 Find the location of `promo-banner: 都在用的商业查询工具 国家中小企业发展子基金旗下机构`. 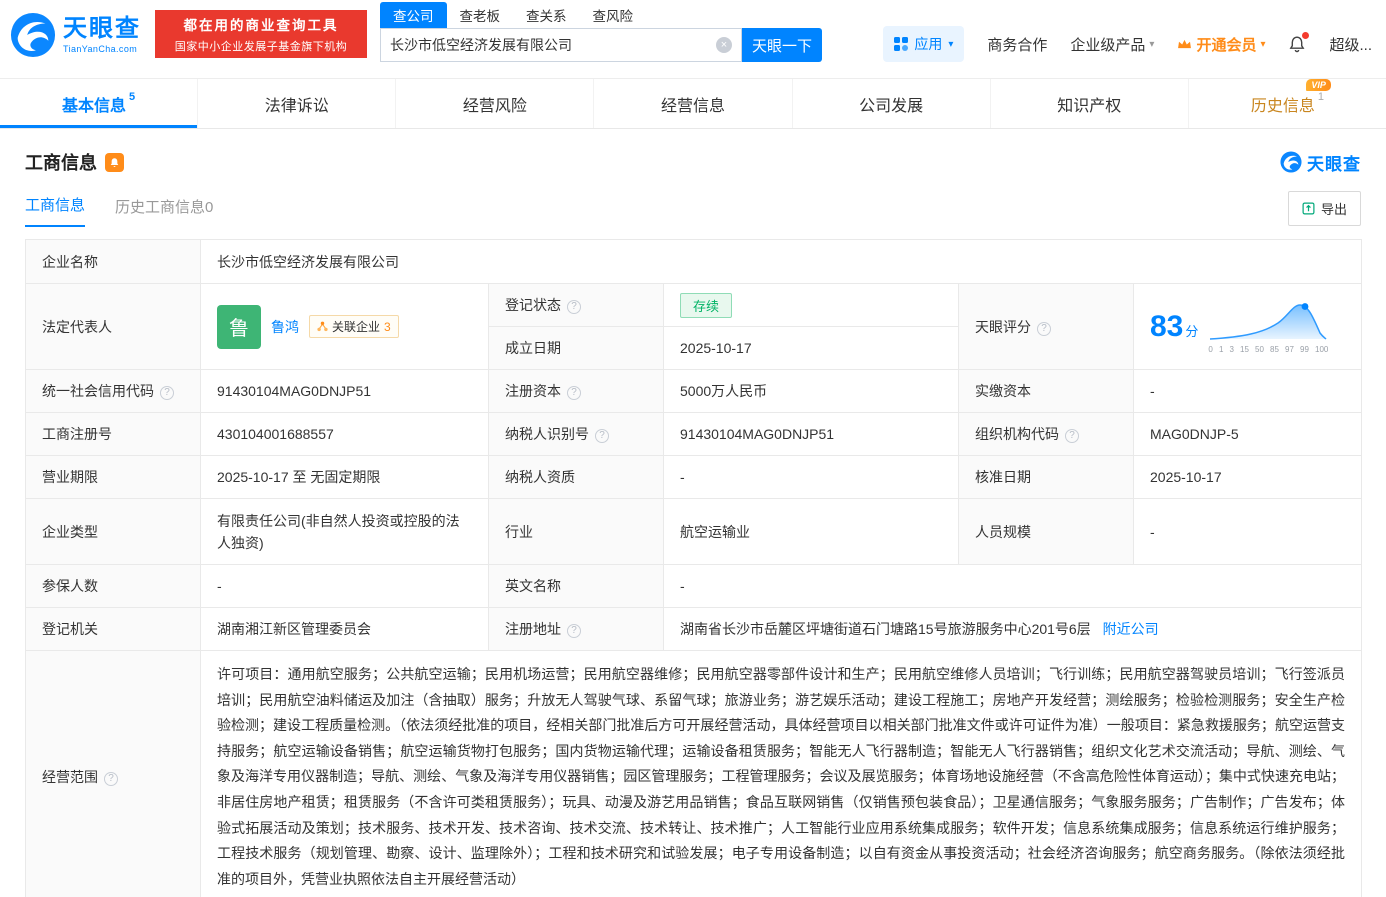

promo-banner: 都在用的商业查询工具 国家中小企业发展子基金旗下机构 is located at coordinates (261, 34).